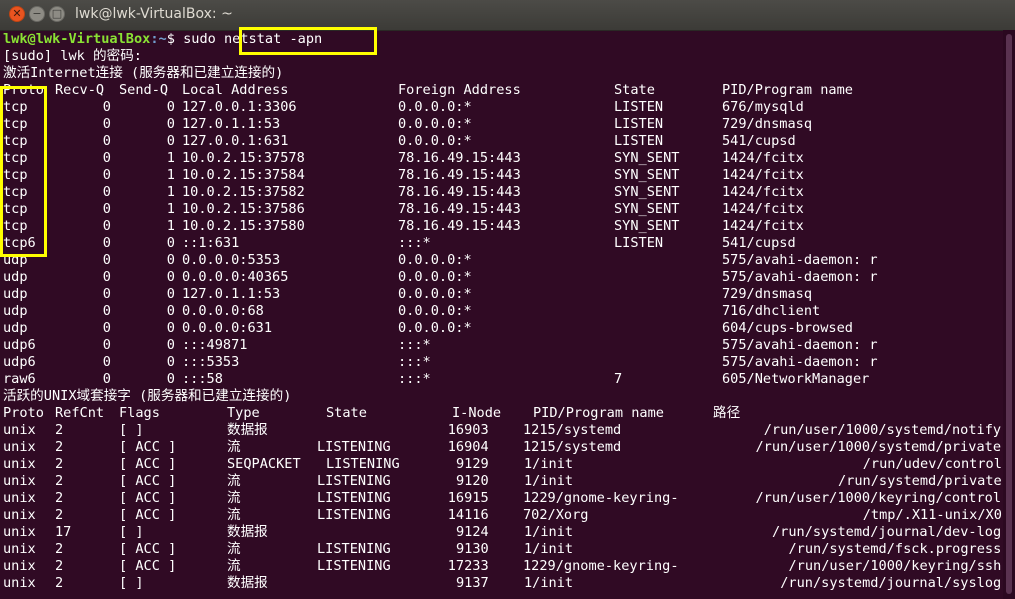 This screenshot has width=1015, height=599. Describe the element at coordinates (211, 243) in the screenshot. I see `inet-cell: ::1:631` at that location.